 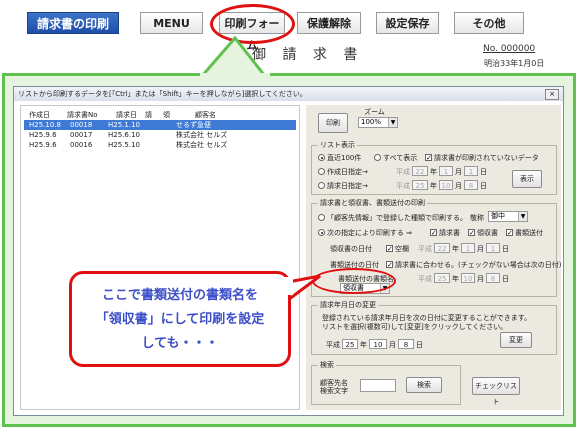 What do you see at coordinates (329, 23) in the screenshot?
I see `unlock-button: 保護解除` at bounding box center [329, 23].